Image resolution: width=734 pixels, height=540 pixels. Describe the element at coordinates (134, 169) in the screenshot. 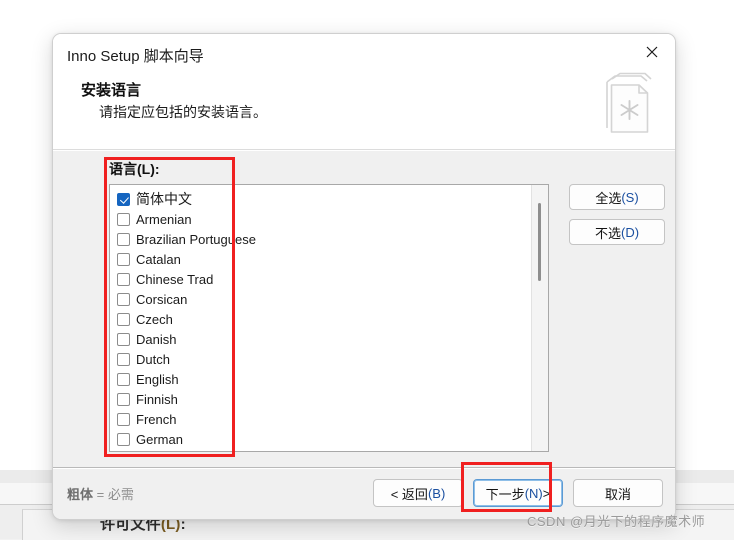

I see `language-list-label: 语言(L):` at that location.